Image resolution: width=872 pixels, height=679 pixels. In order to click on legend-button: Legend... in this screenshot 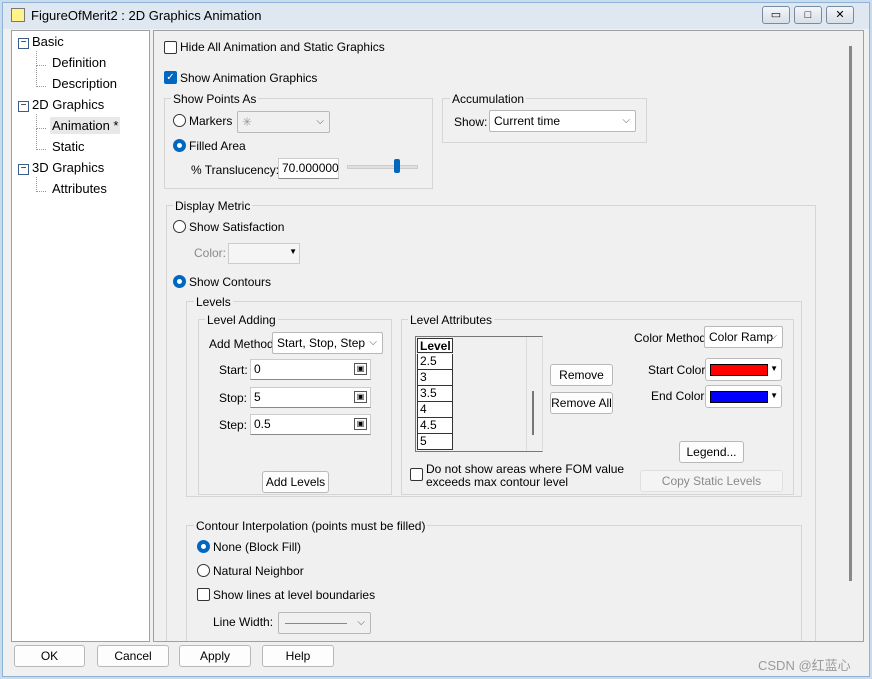, I will do `click(711, 452)`.